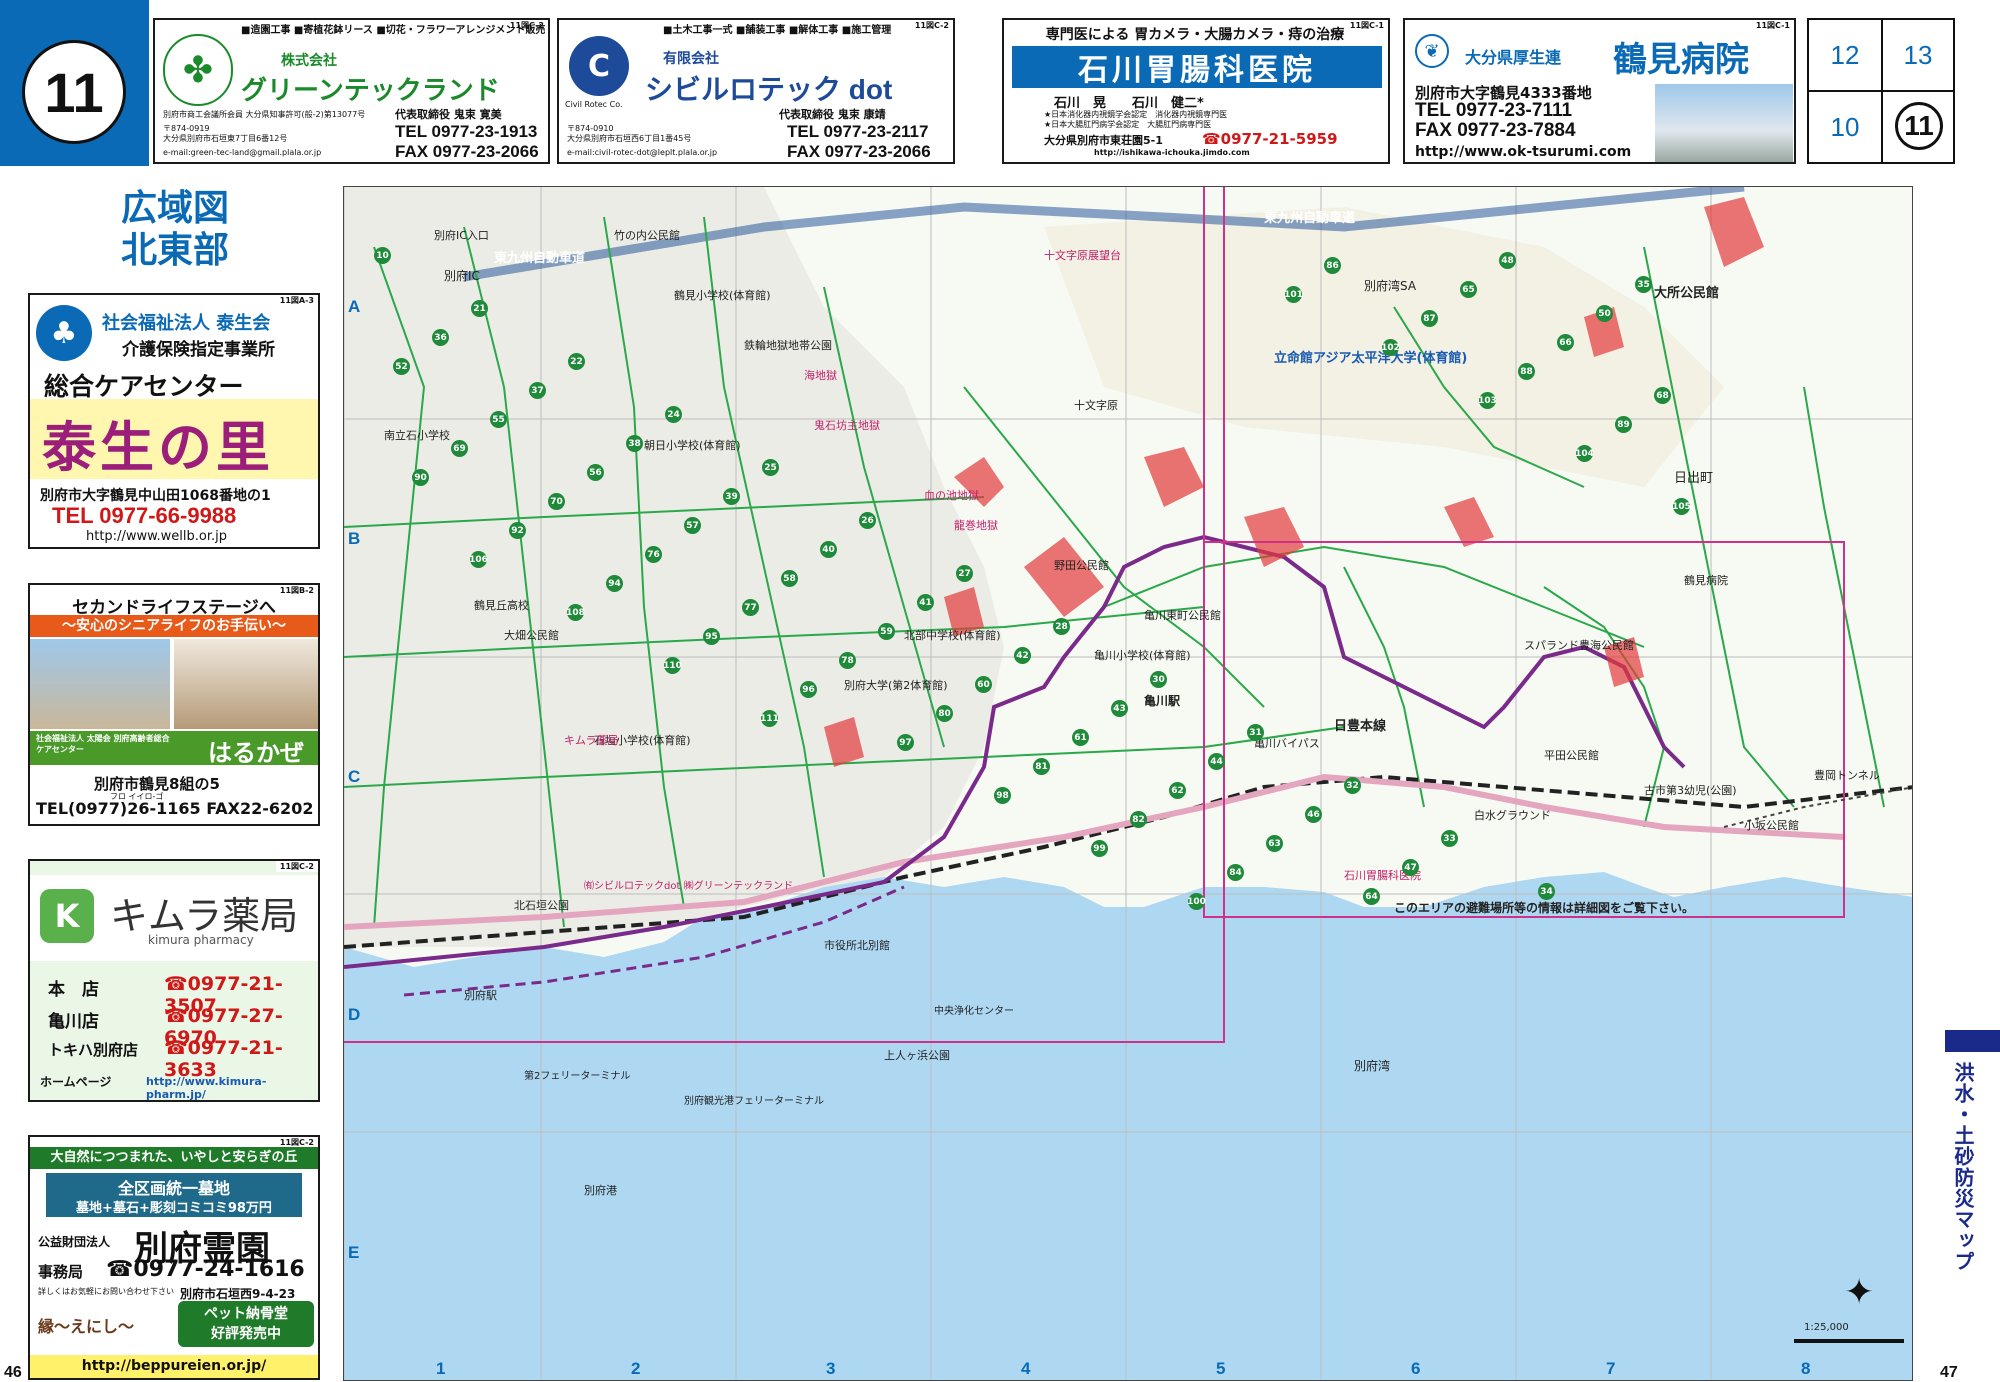 The height and width of the screenshot is (1382, 2000). What do you see at coordinates (642, 153) in the screenshot?
I see `email: e-mail:civil-rotec-dot@leplt.plala.or.jp` at bounding box center [642, 153].